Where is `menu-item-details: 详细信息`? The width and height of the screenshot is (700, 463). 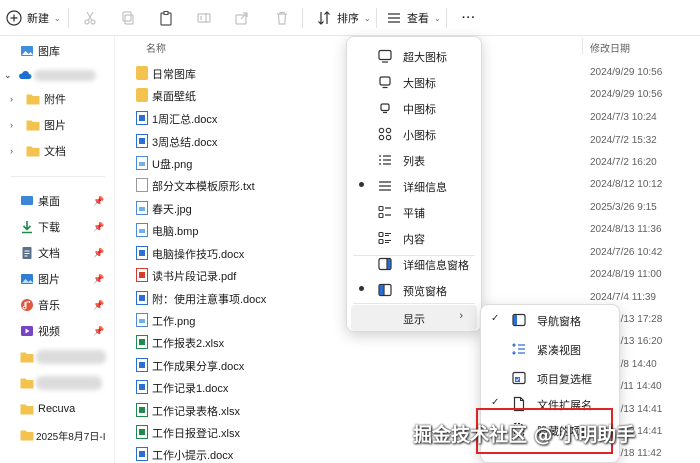
menu-item-details: 详细信息 is located at coordinates (414, 186).